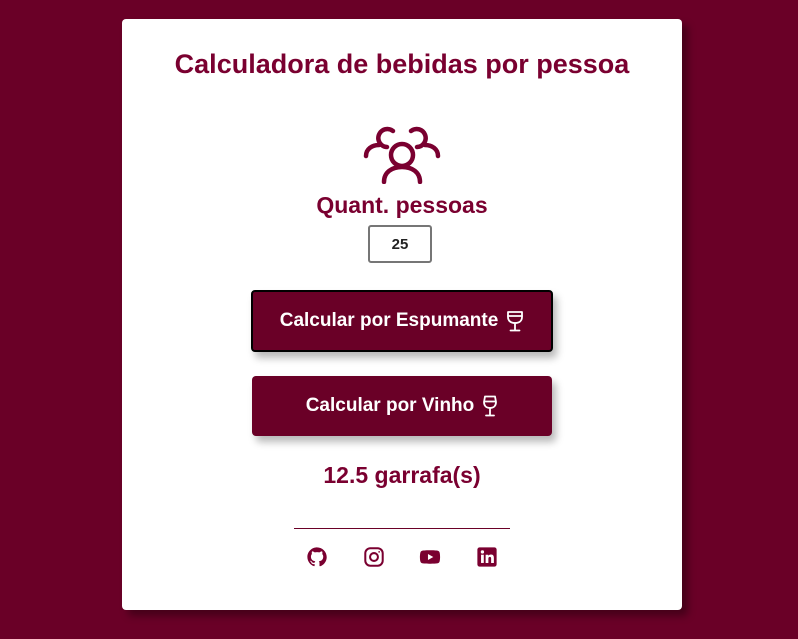 This screenshot has width=798, height=639. What do you see at coordinates (402, 205) in the screenshot?
I see `quantity-label: Quant. pessoas` at bounding box center [402, 205].